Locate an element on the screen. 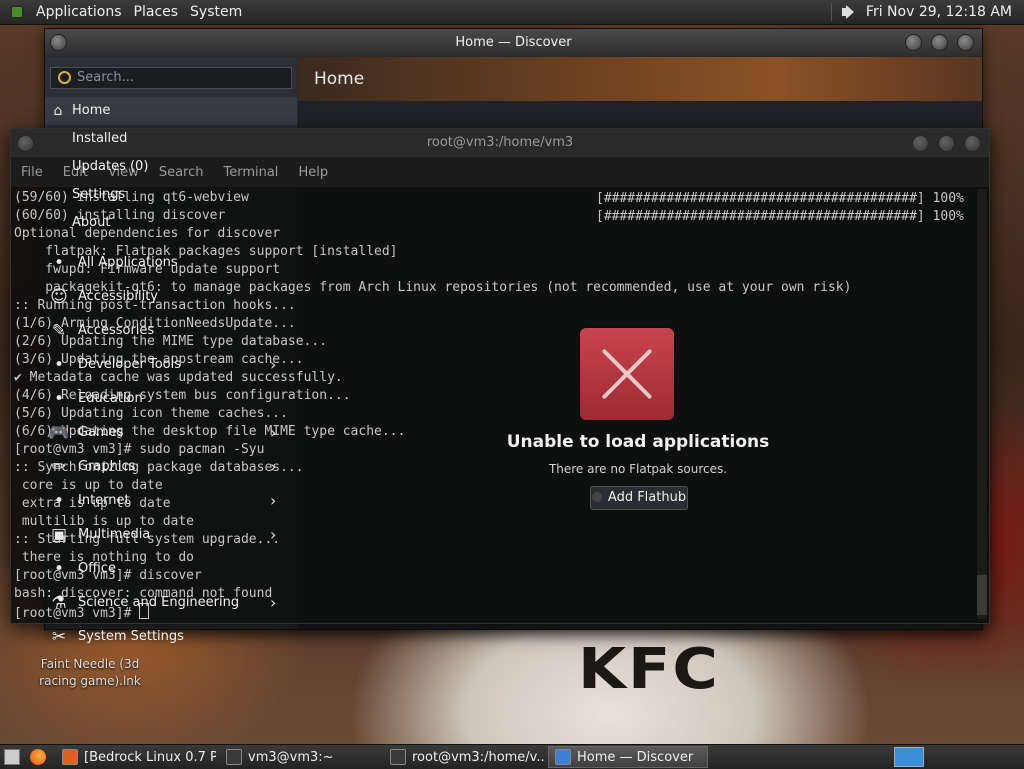 The width and height of the screenshot is (1024, 769). taskbar-task: Home — Discover is located at coordinates (628, 757).